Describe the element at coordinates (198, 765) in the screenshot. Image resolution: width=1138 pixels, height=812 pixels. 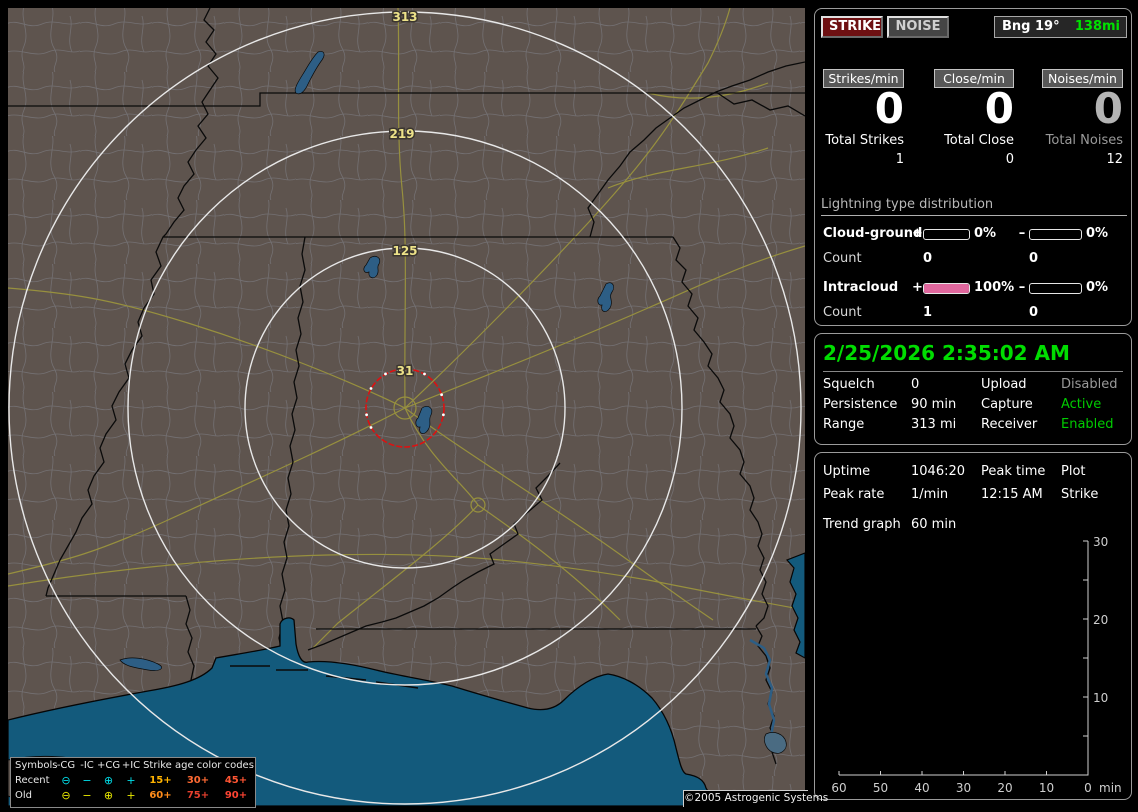
I see `legend-age-header: Strike age color codes` at that location.